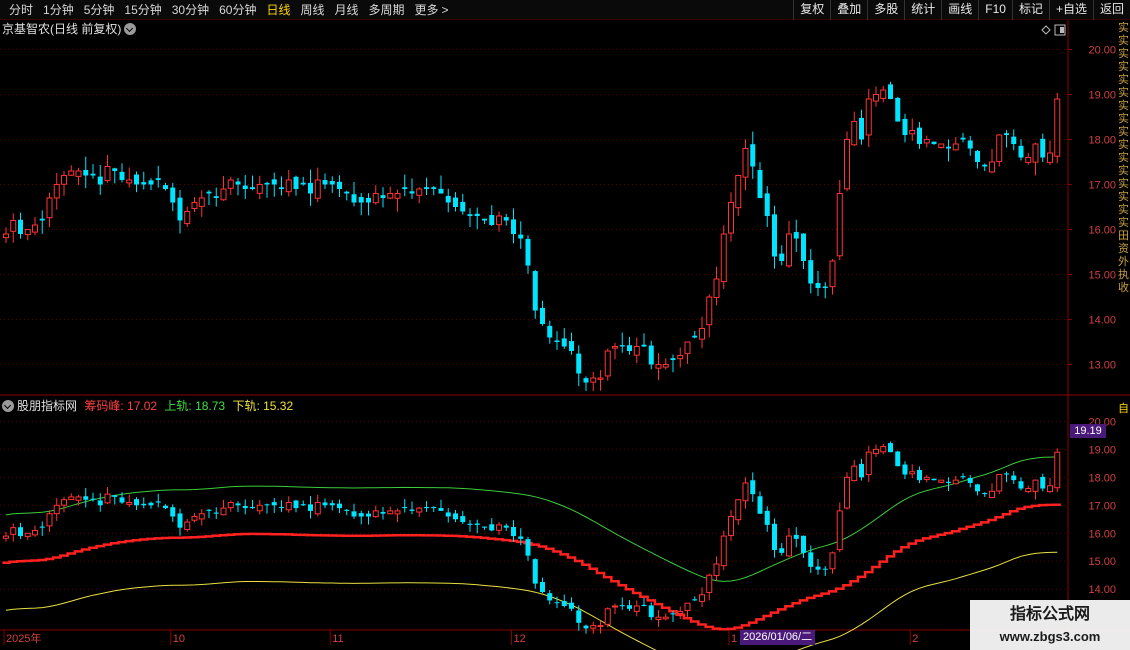  I want to click on indicator-pane-title: 股朋指标网 筹码峰: 17.02 上轨: 18.73 下轨: 15.32, so click(147, 406).